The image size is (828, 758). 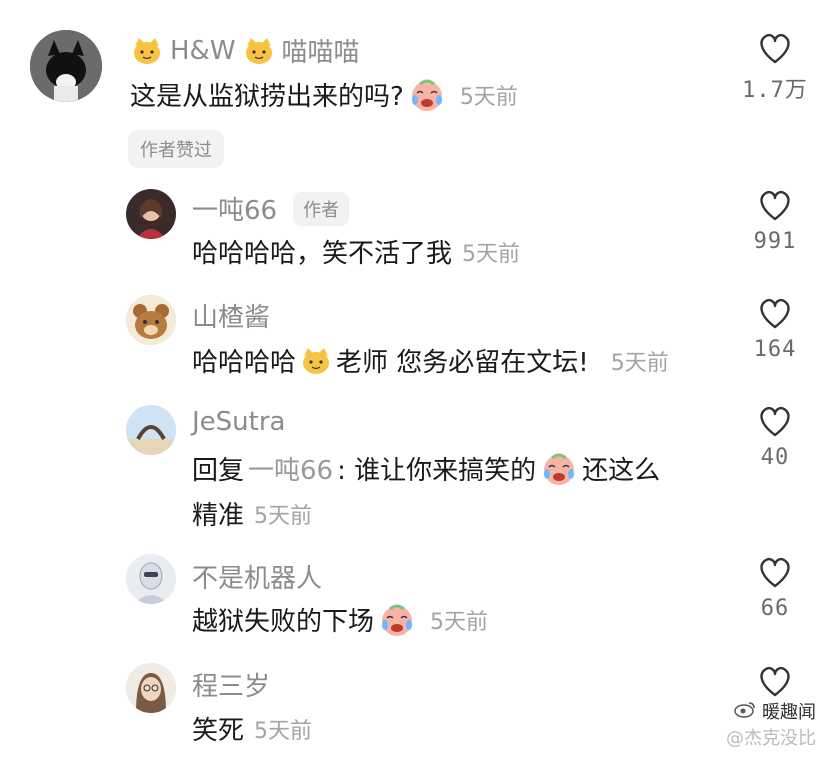 I want to click on like-button: 66, so click(x=775, y=588).